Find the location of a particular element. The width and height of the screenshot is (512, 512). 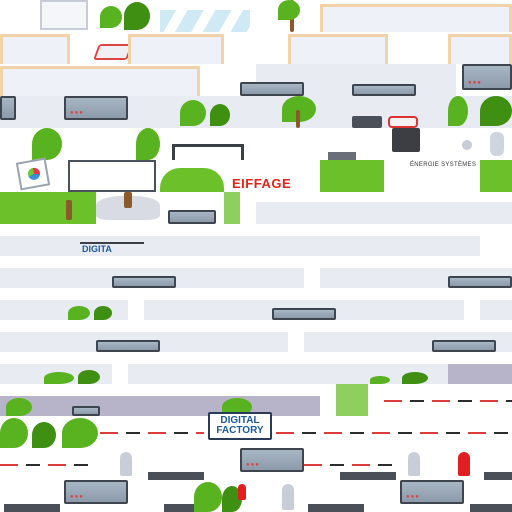

digital-factory-sign-partial: DIGITA is located at coordinates (97, 249).